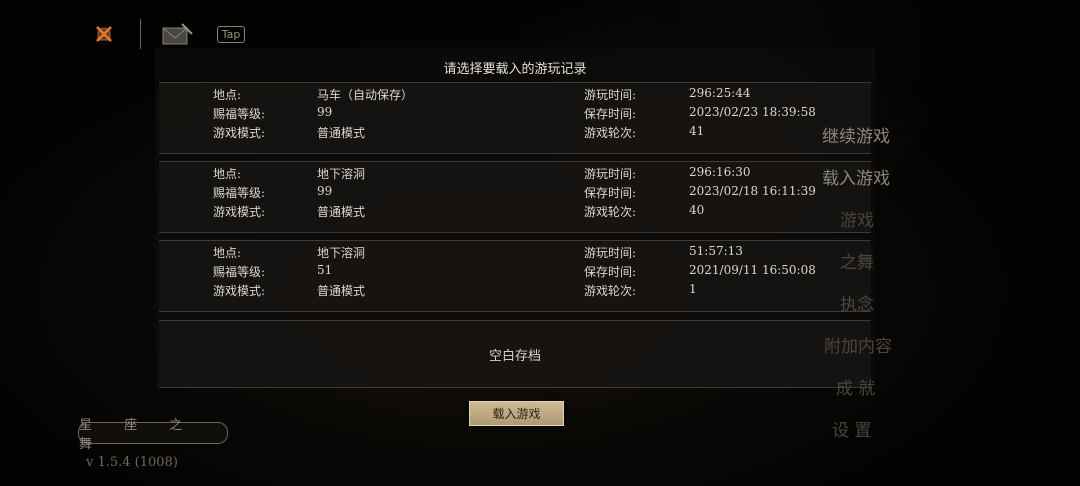  I want to click on menu-item-settings: 设 置, so click(892, 428).